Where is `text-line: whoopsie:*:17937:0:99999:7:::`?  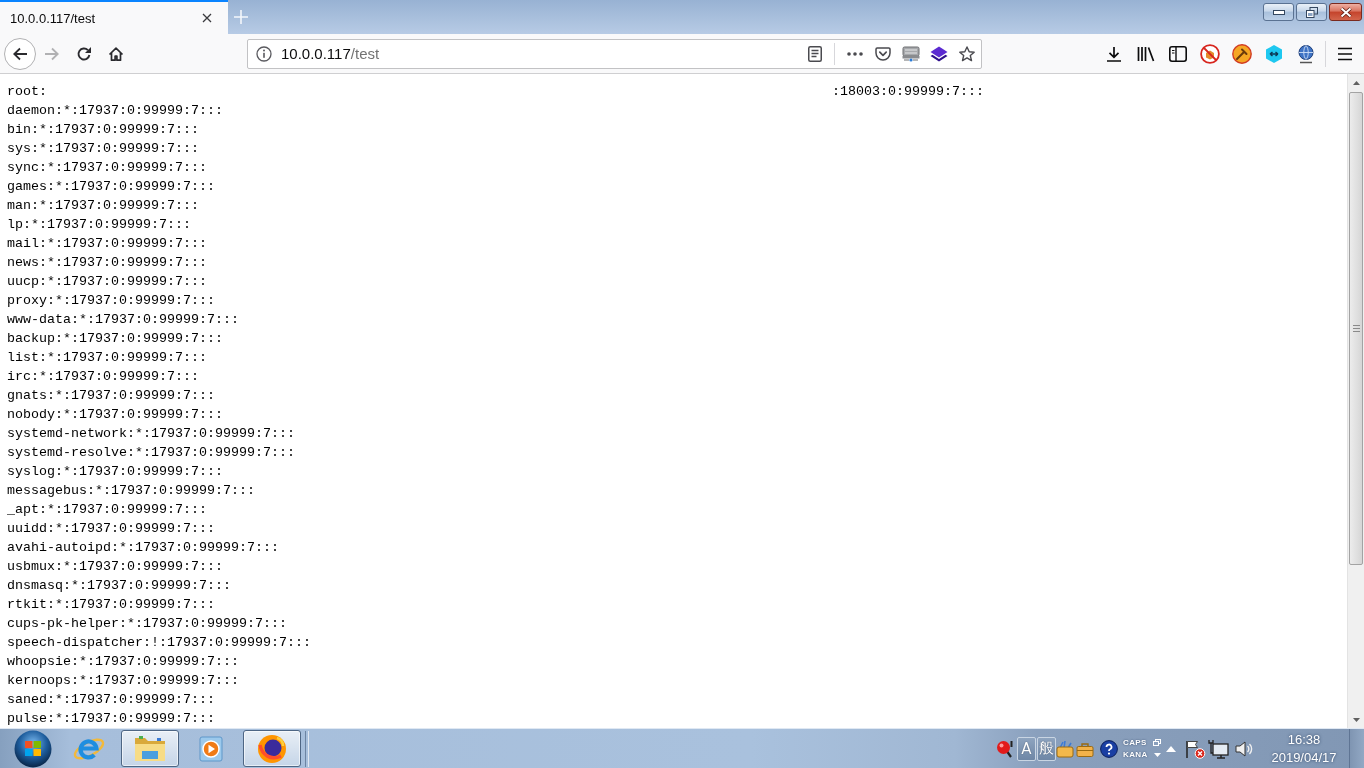
text-line: whoopsie:*:17937:0:99999:7::: is located at coordinates (123, 662).